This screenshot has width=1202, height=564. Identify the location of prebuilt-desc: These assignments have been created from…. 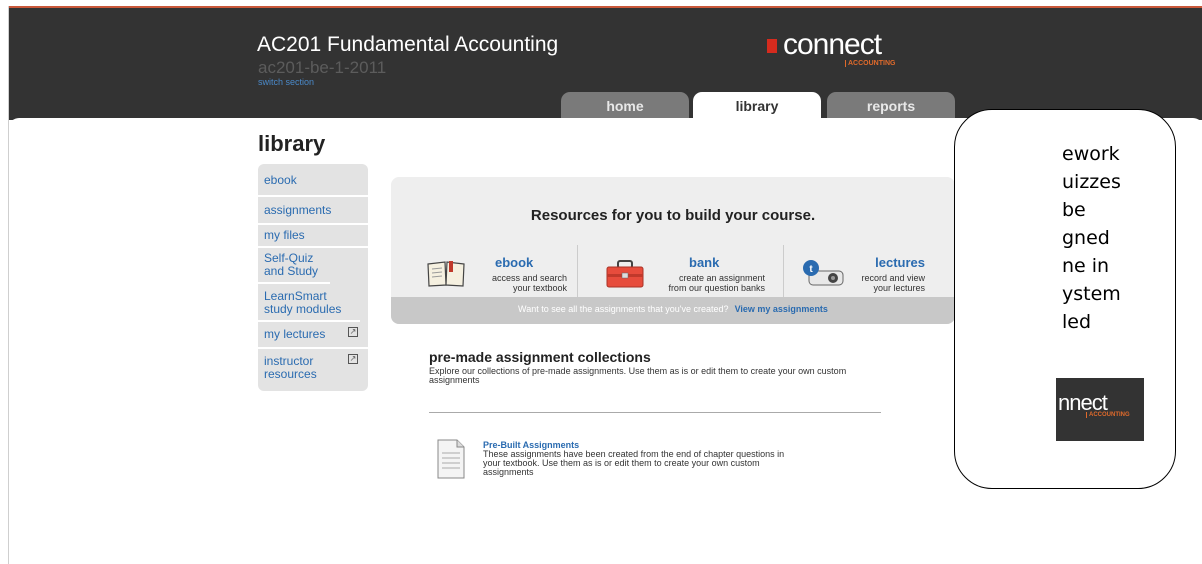
(634, 463).